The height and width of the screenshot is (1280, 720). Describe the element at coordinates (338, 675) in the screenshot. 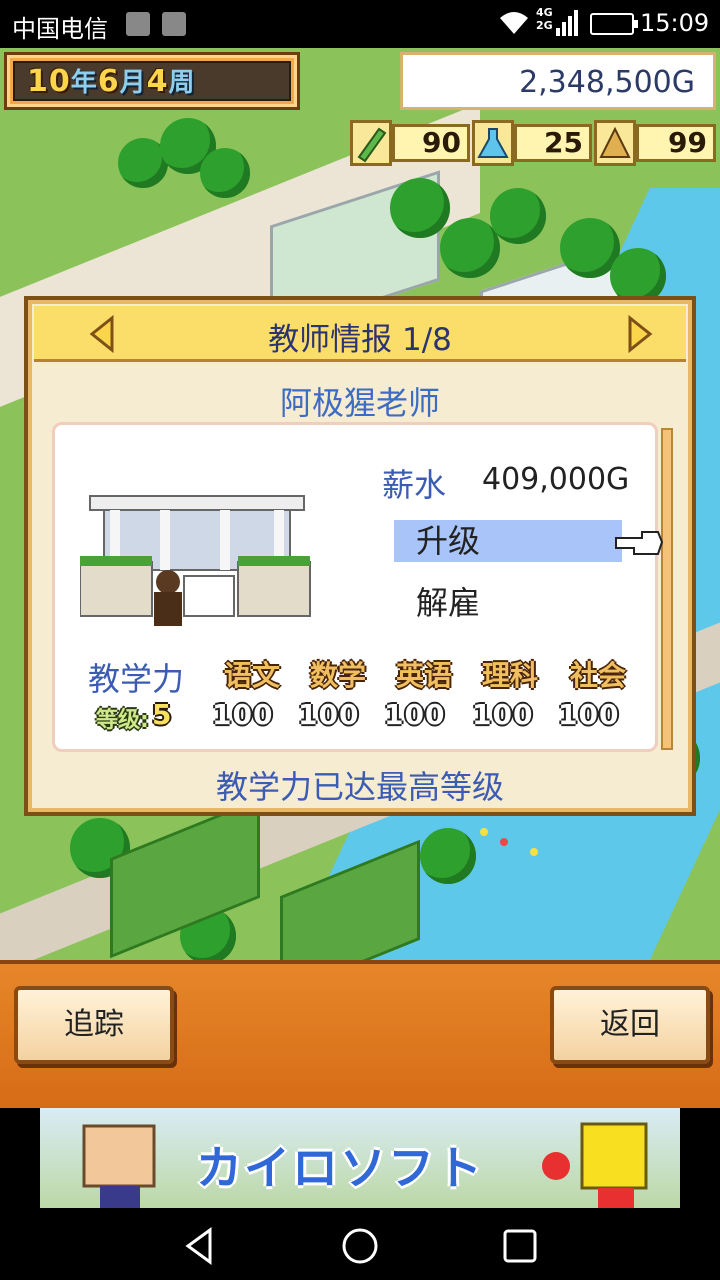

I see `subject-math: 数学` at that location.